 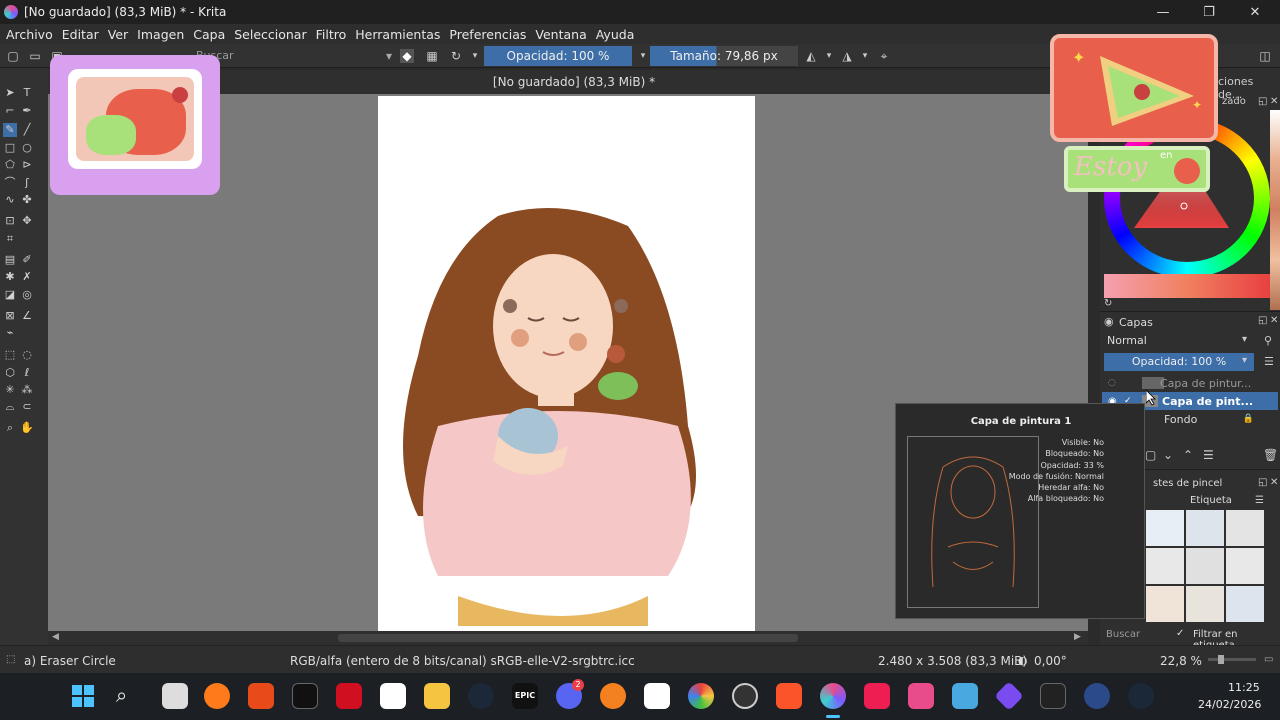 I want to click on alpha-lock-icon: ▦, so click(x=432, y=56).